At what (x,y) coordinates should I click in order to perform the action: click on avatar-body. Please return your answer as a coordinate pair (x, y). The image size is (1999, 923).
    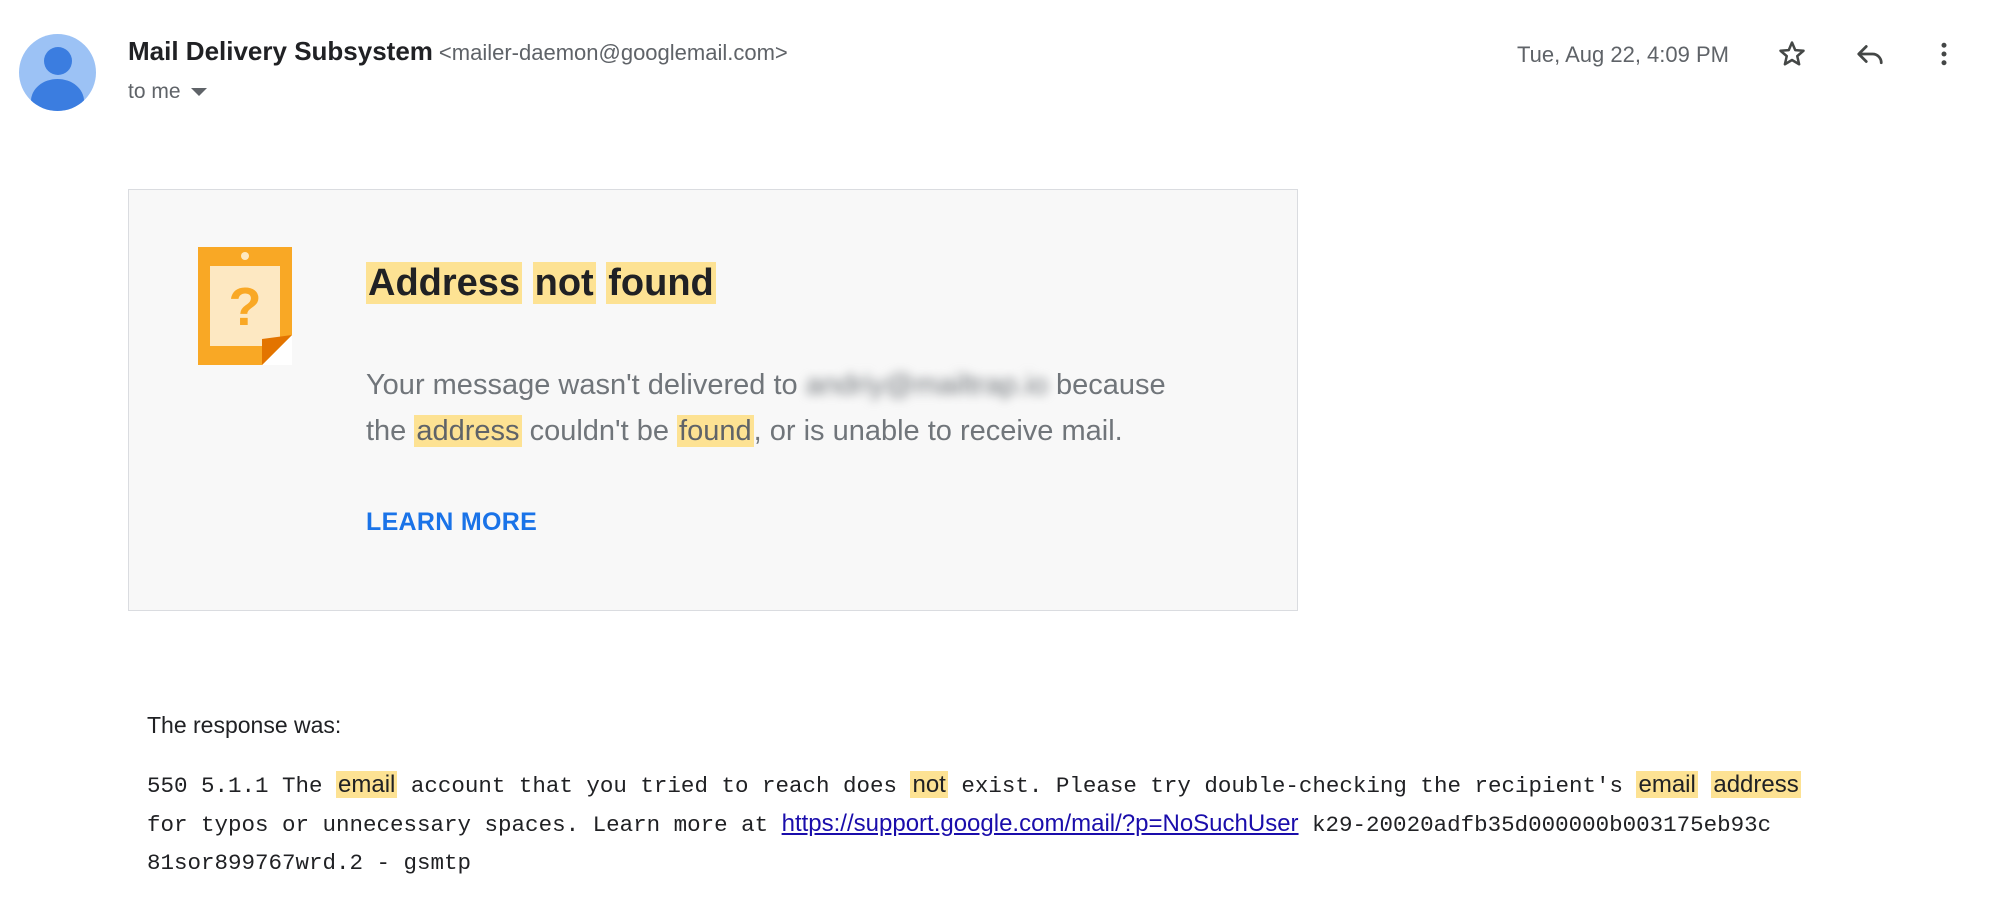
    Looking at the image, I should click on (57, 95).